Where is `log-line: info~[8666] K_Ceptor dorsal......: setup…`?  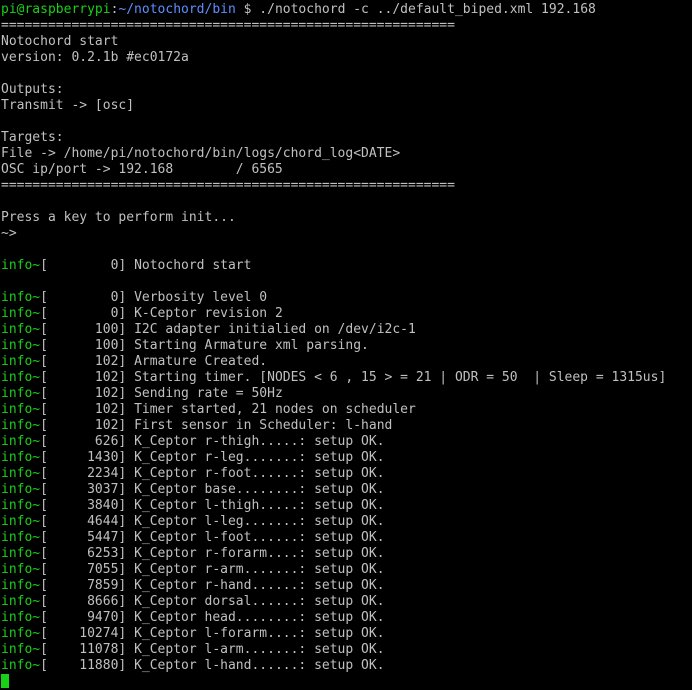
log-line: info~[8666] K_Ceptor dorsal......: setup… is located at coordinates (346, 602).